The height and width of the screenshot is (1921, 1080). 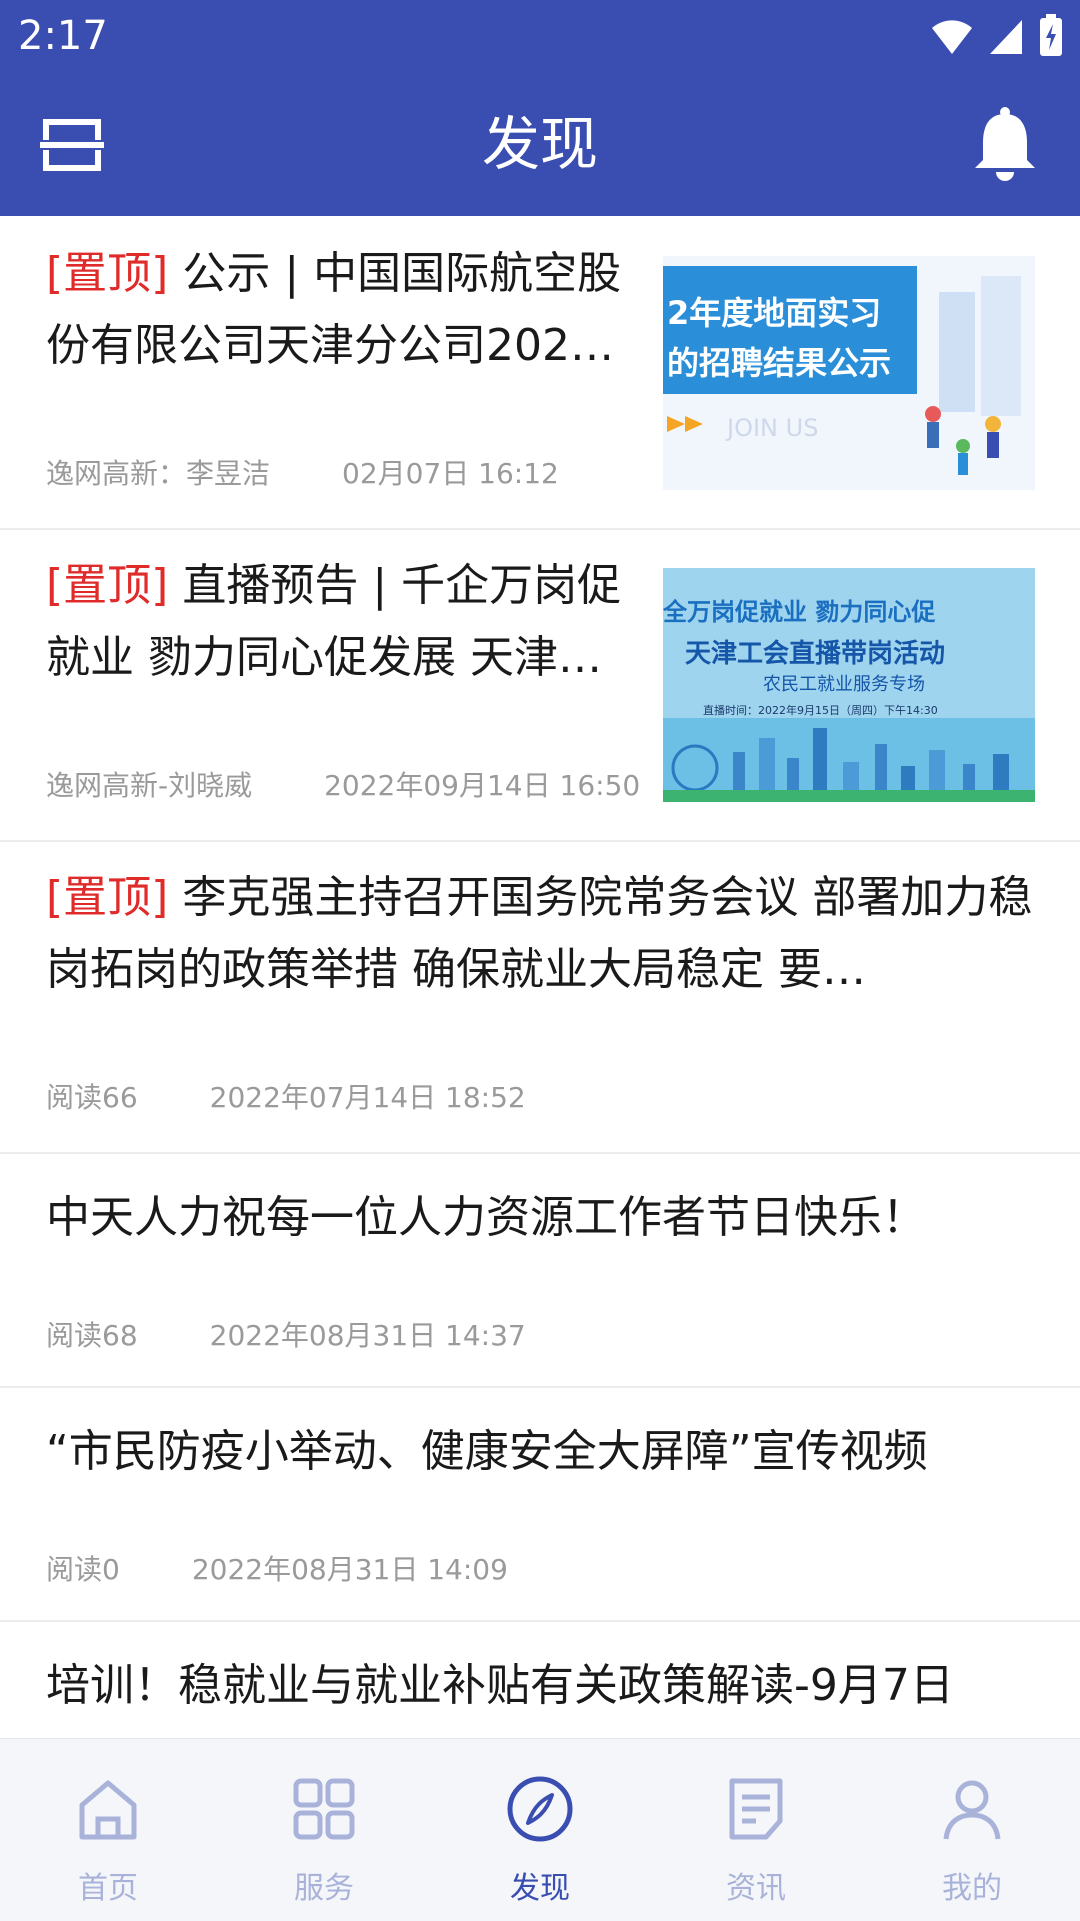 I want to click on tab-label: 首页, so click(x=108, y=1888).